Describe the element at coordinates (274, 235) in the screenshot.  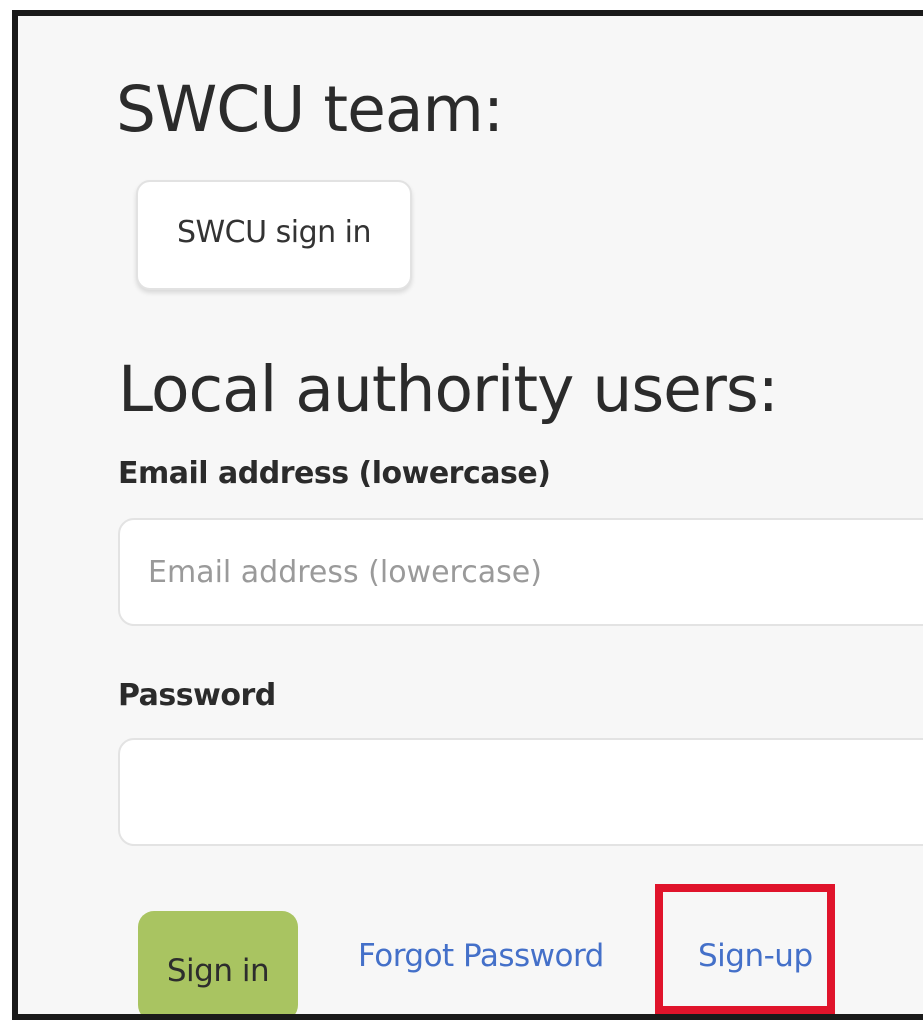
I see `swcu-sign-in-button: SWCU sign in` at that location.